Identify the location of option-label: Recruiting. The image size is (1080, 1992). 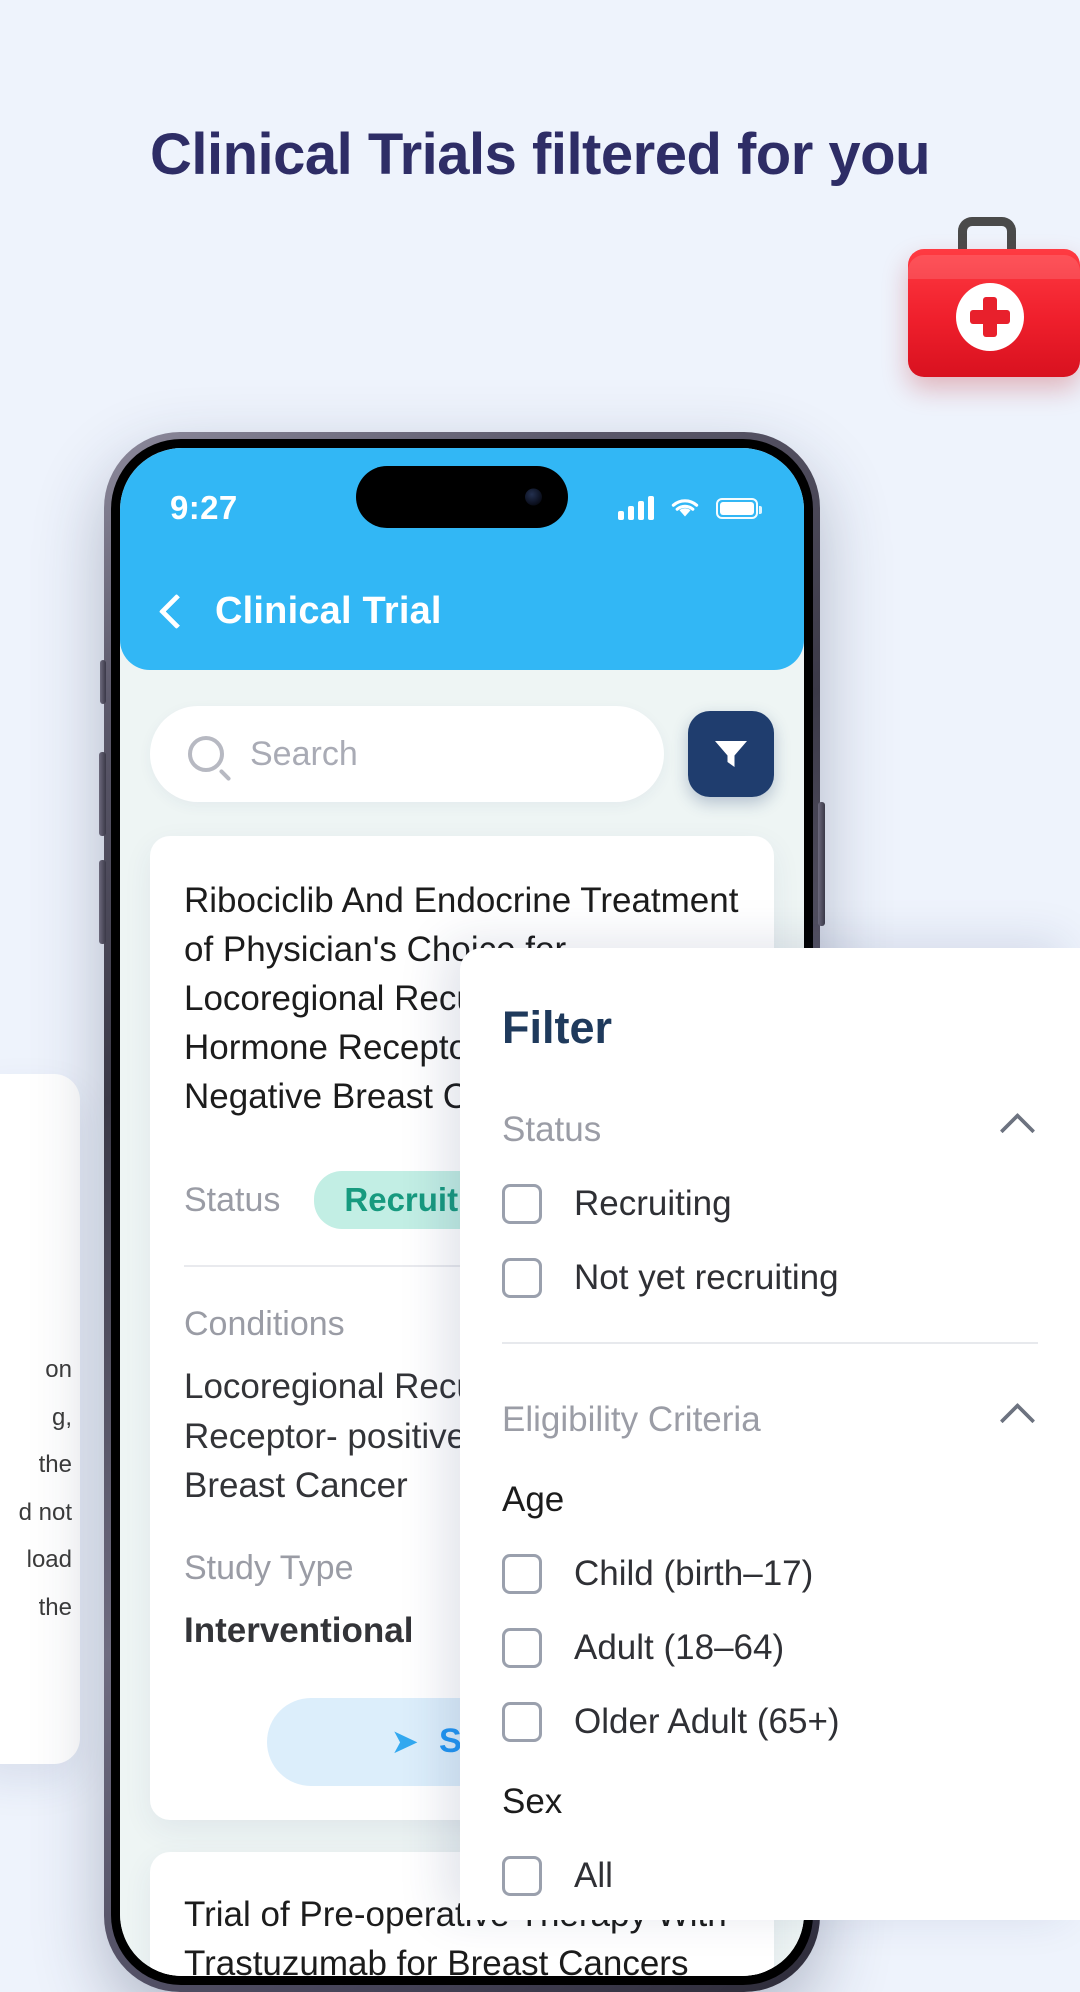
(653, 1203).